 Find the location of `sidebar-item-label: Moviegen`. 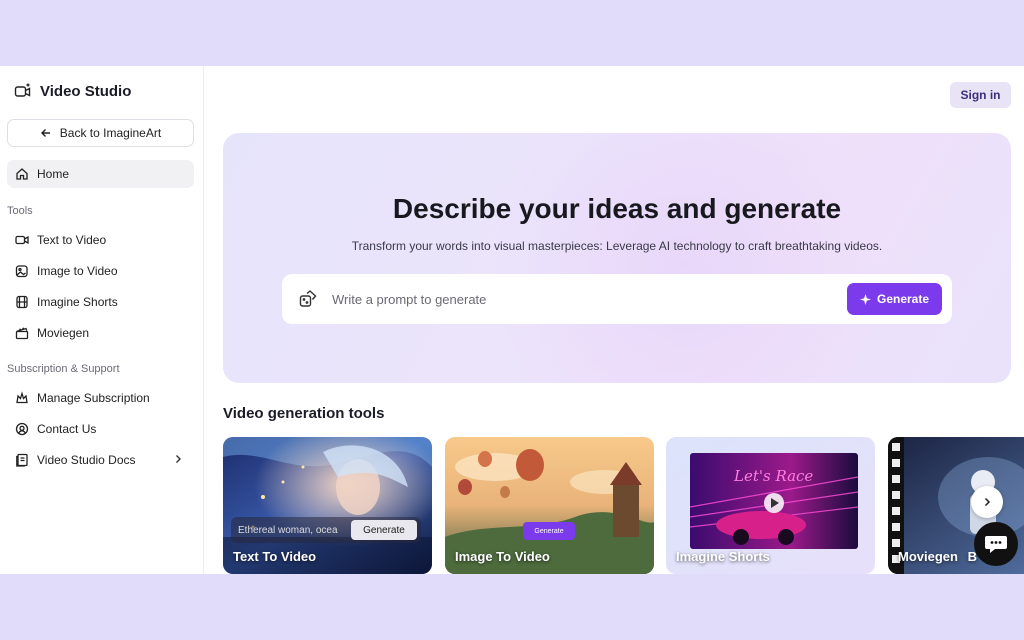

sidebar-item-label: Moviegen is located at coordinates (63, 333).